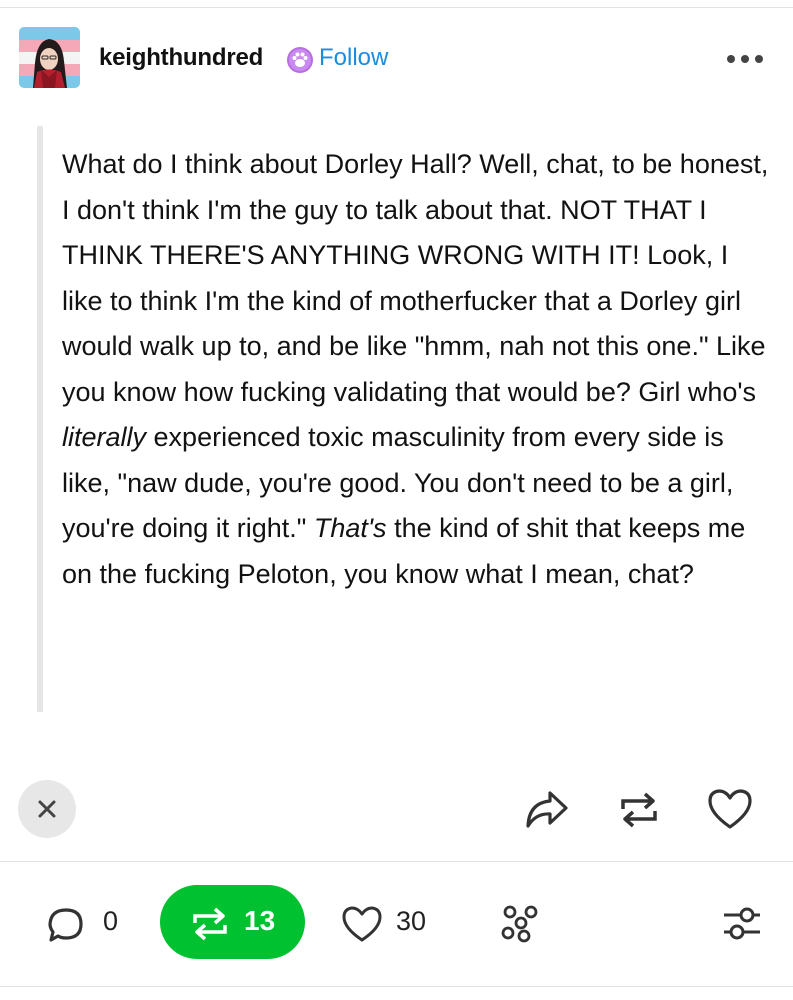  I want to click on bottom-divider, so click(396, 986).